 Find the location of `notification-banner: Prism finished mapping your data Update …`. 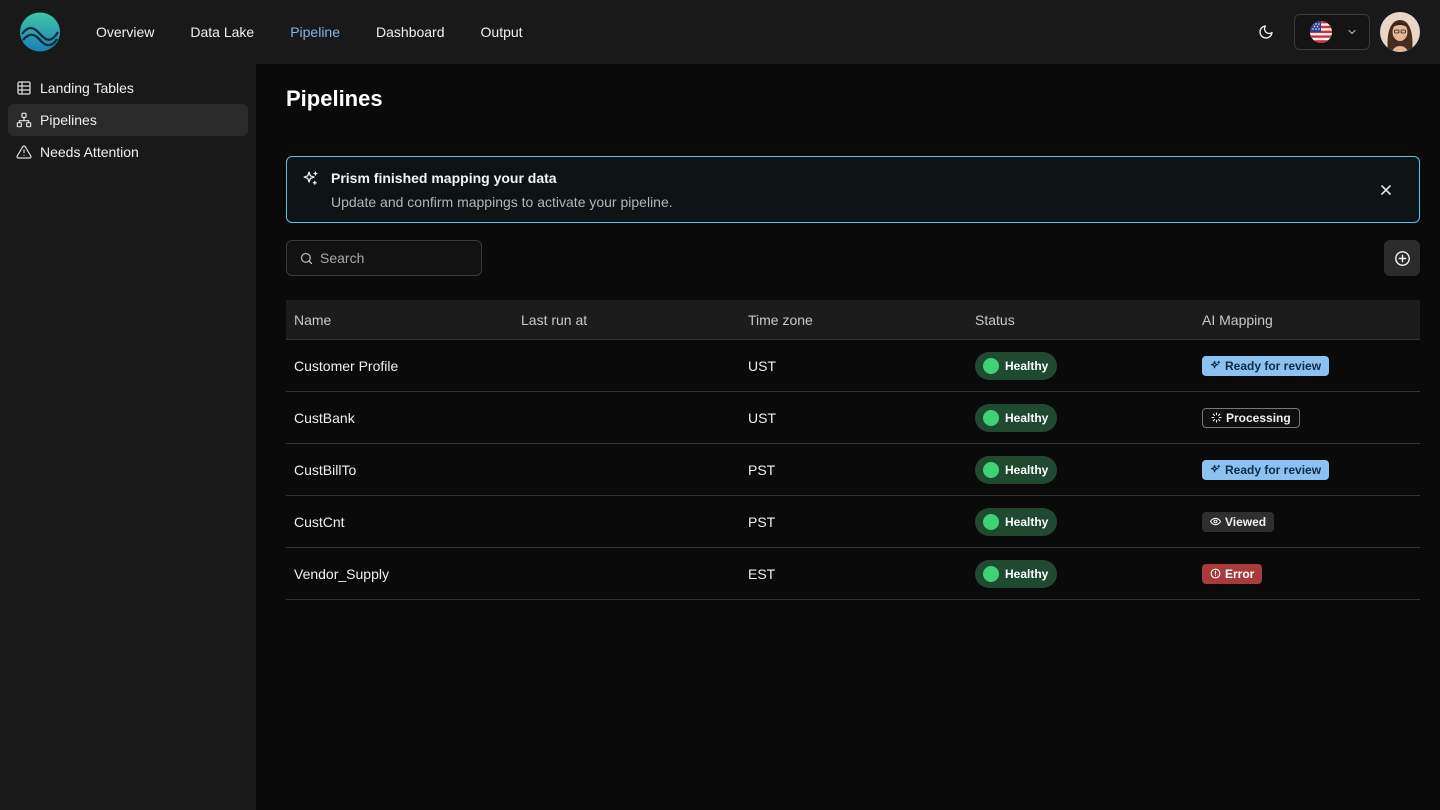

notification-banner: Prism finished mapping your data Update … is located at coordinates (853, 189).